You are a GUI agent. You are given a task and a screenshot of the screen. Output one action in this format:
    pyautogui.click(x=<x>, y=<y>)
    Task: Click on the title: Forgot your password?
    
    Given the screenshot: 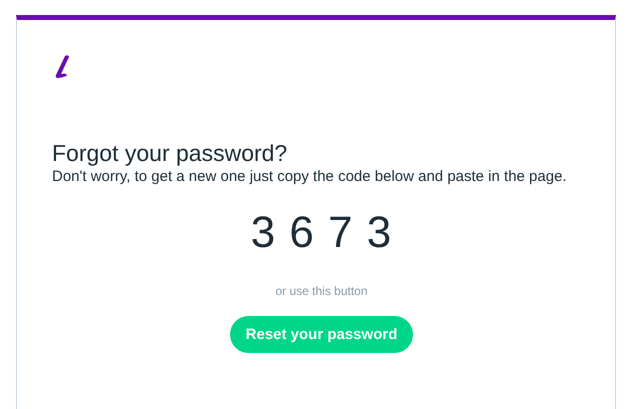 What is the action you would take?
    pyautogui.click(x=170, y=153)
    